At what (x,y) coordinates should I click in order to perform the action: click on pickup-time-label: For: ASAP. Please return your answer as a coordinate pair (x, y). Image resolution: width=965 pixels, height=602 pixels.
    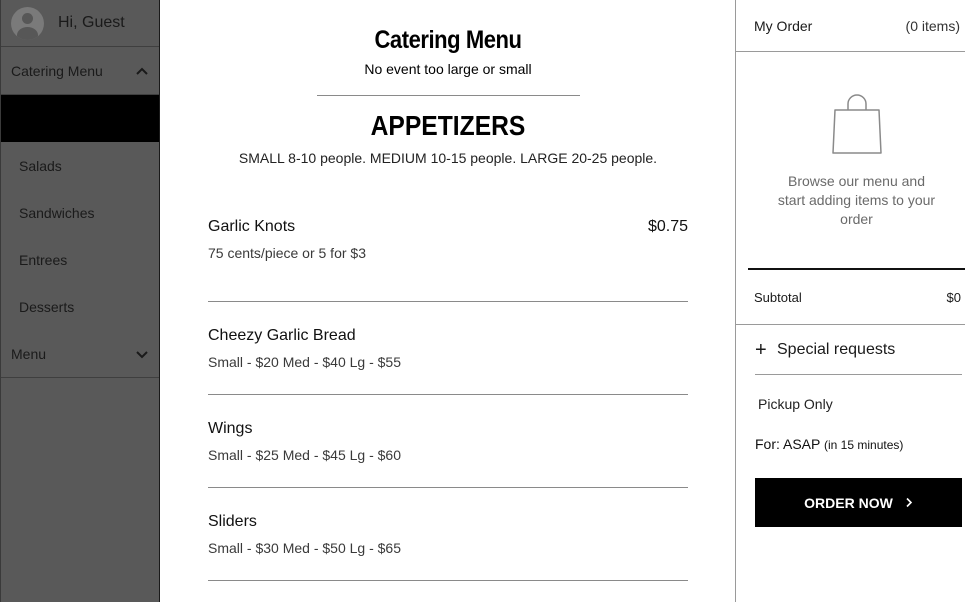
    Looking at the image, I should click on (788, 444).